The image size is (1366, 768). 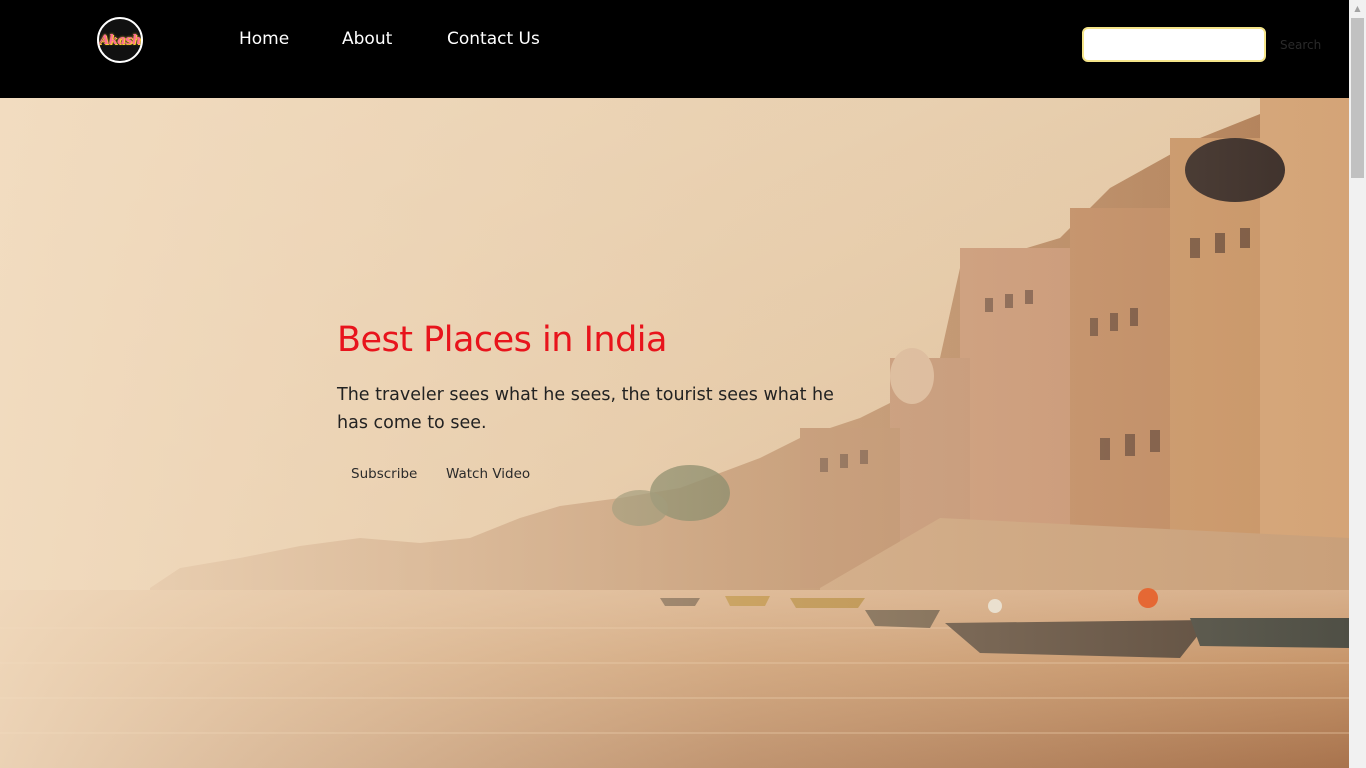 I want to click on search-input, so click(x=1174, y=44).